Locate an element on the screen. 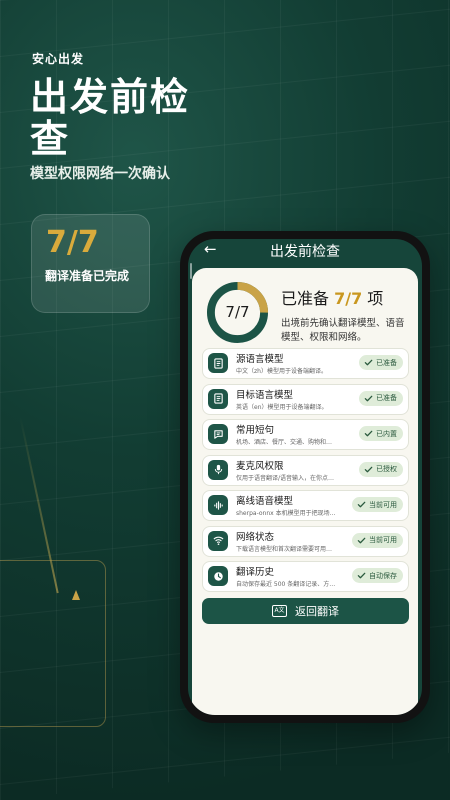 Image resolution: width=450 pixels, height=800 pixels. check-item-title: 目标语言模型 is located at coordinates (265, 395).